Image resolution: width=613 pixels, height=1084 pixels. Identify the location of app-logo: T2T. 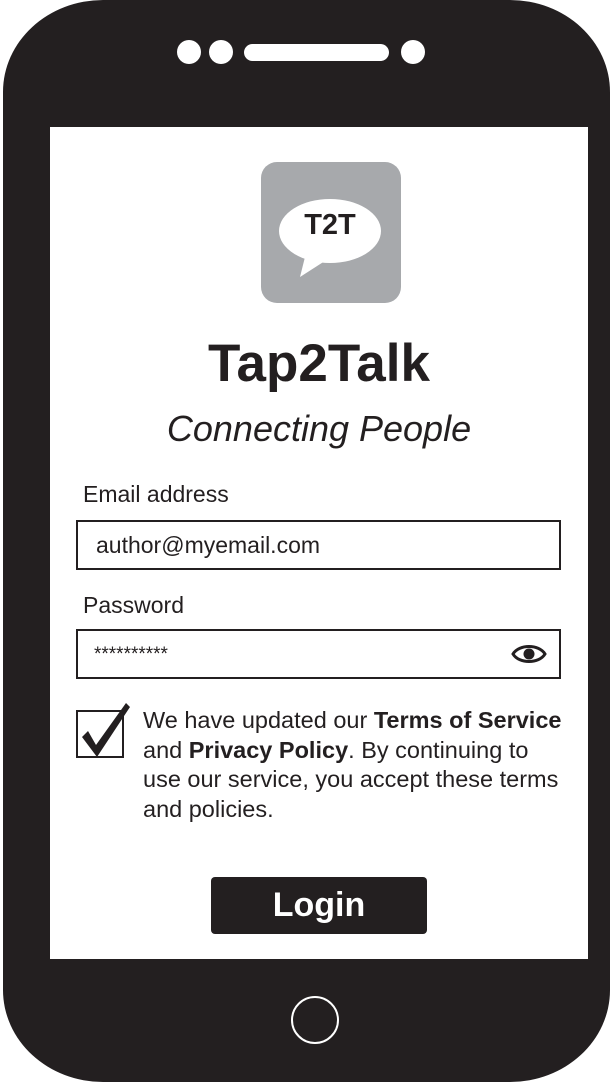
(331, 232).